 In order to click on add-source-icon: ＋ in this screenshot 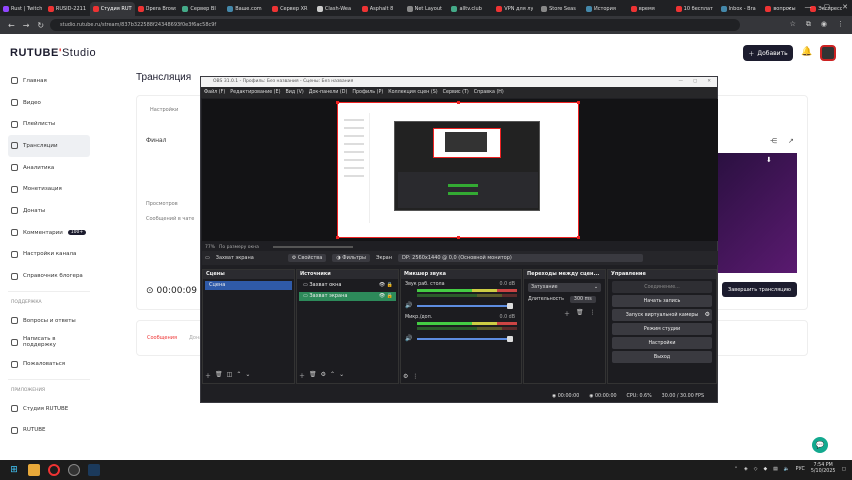, I will do `click(302, 375)`.